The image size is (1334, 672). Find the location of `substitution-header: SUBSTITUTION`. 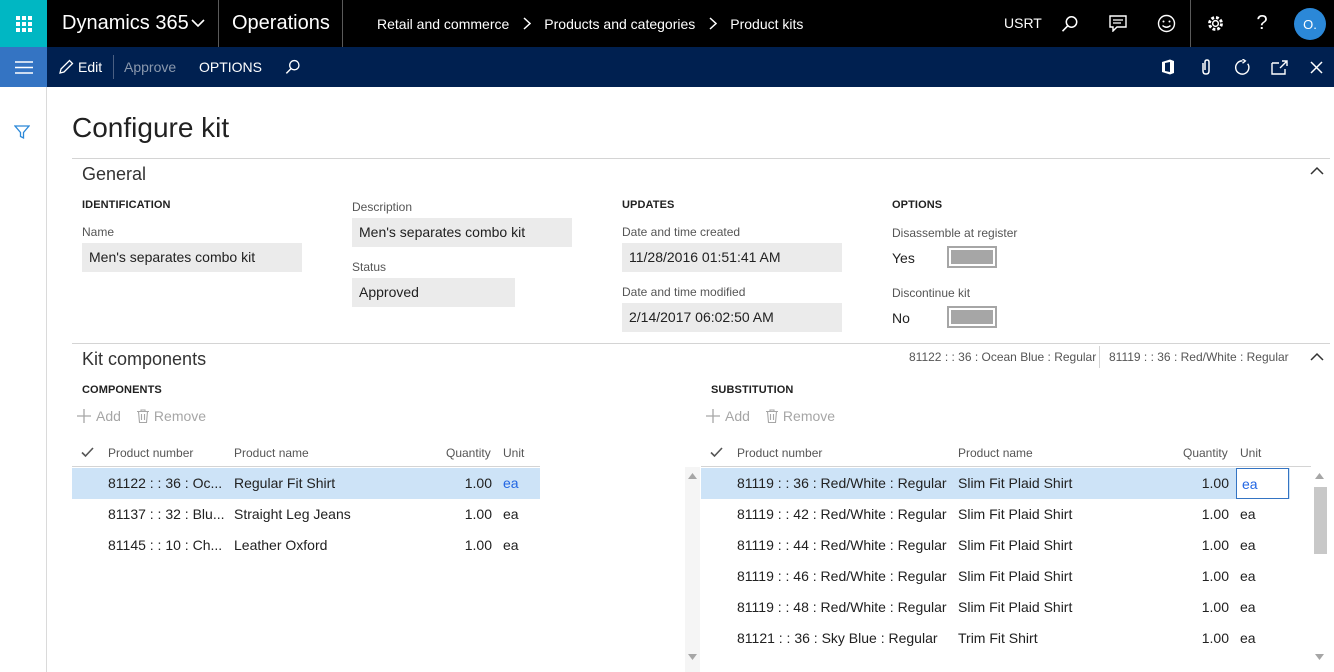

substitution-header: SUBSTITUTION is located at coordinates (752, 390).